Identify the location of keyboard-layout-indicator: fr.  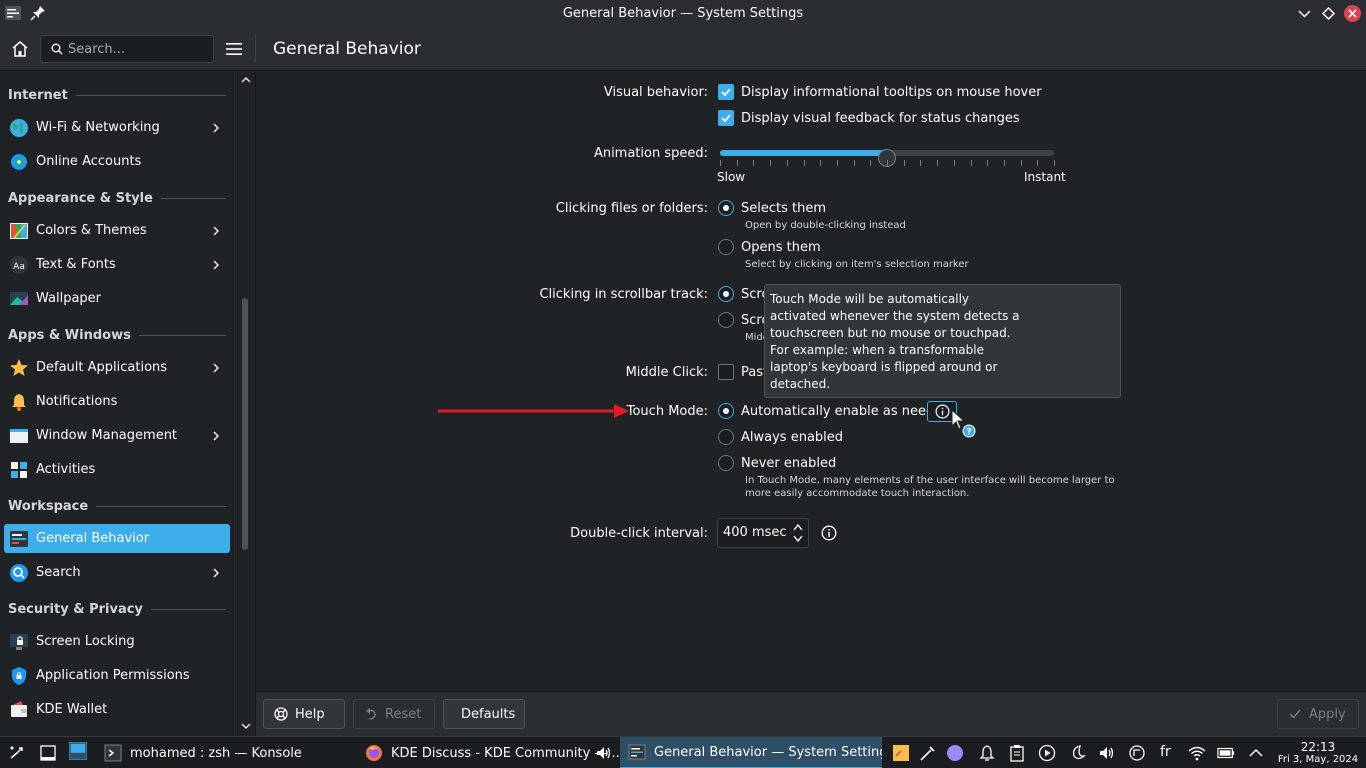
(1165, 752).